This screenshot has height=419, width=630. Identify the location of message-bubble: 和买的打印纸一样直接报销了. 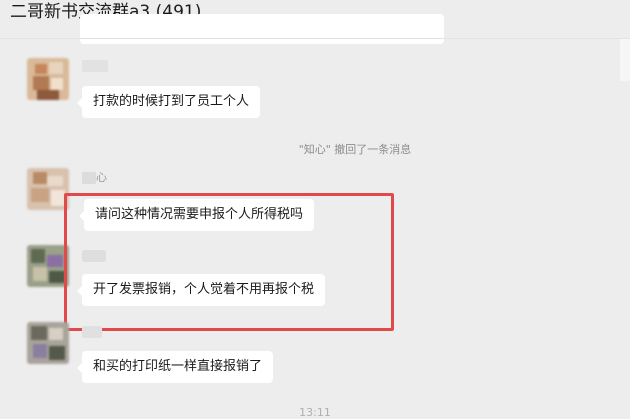
(175, 367).